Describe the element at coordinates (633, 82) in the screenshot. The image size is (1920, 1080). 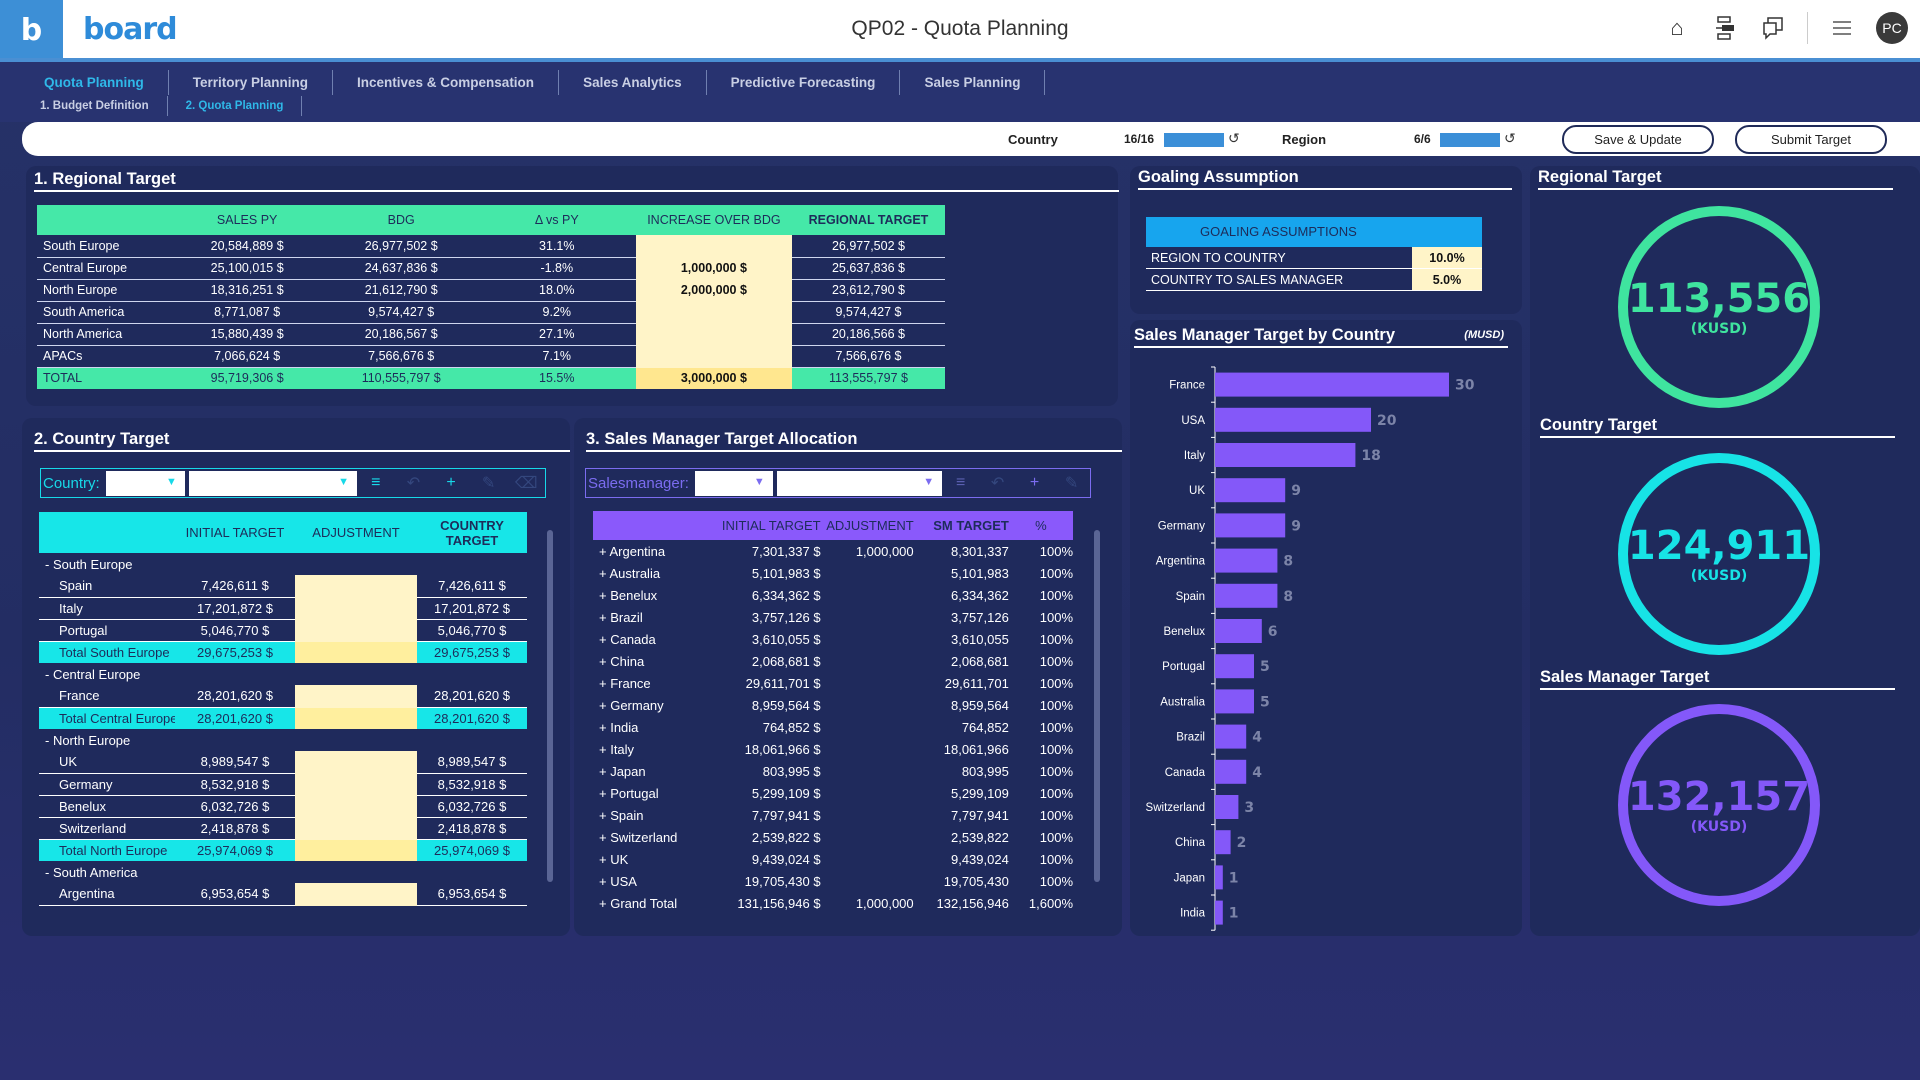
I see `nav-tab: Sales Analytics` at that location.